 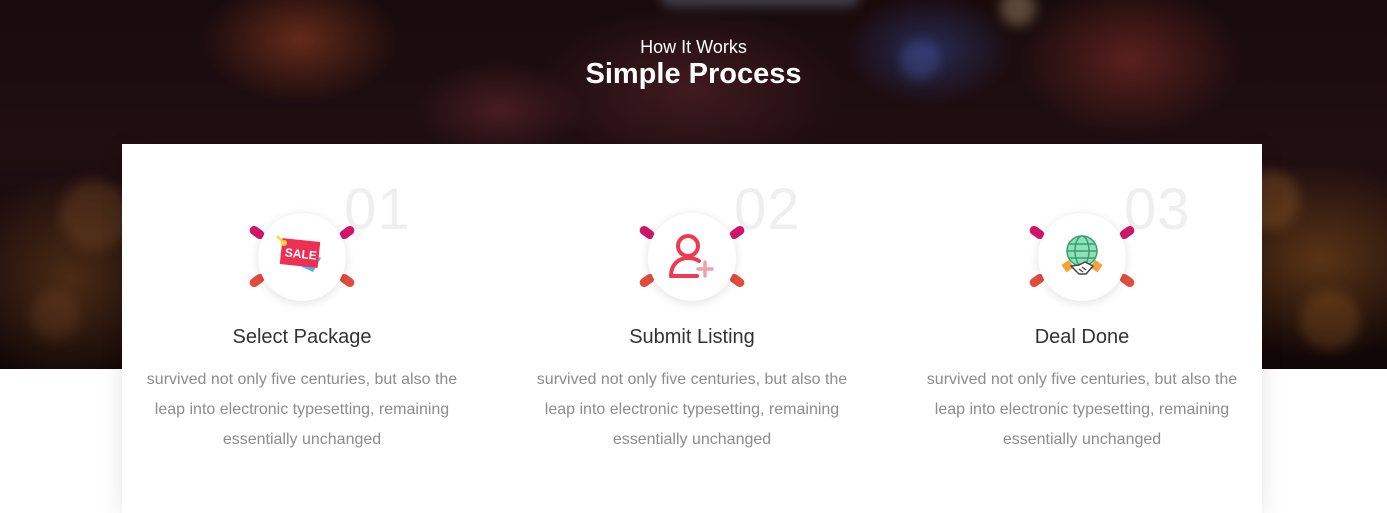 I want to click on icon-circle: SALE, so click(x=302, y=257).